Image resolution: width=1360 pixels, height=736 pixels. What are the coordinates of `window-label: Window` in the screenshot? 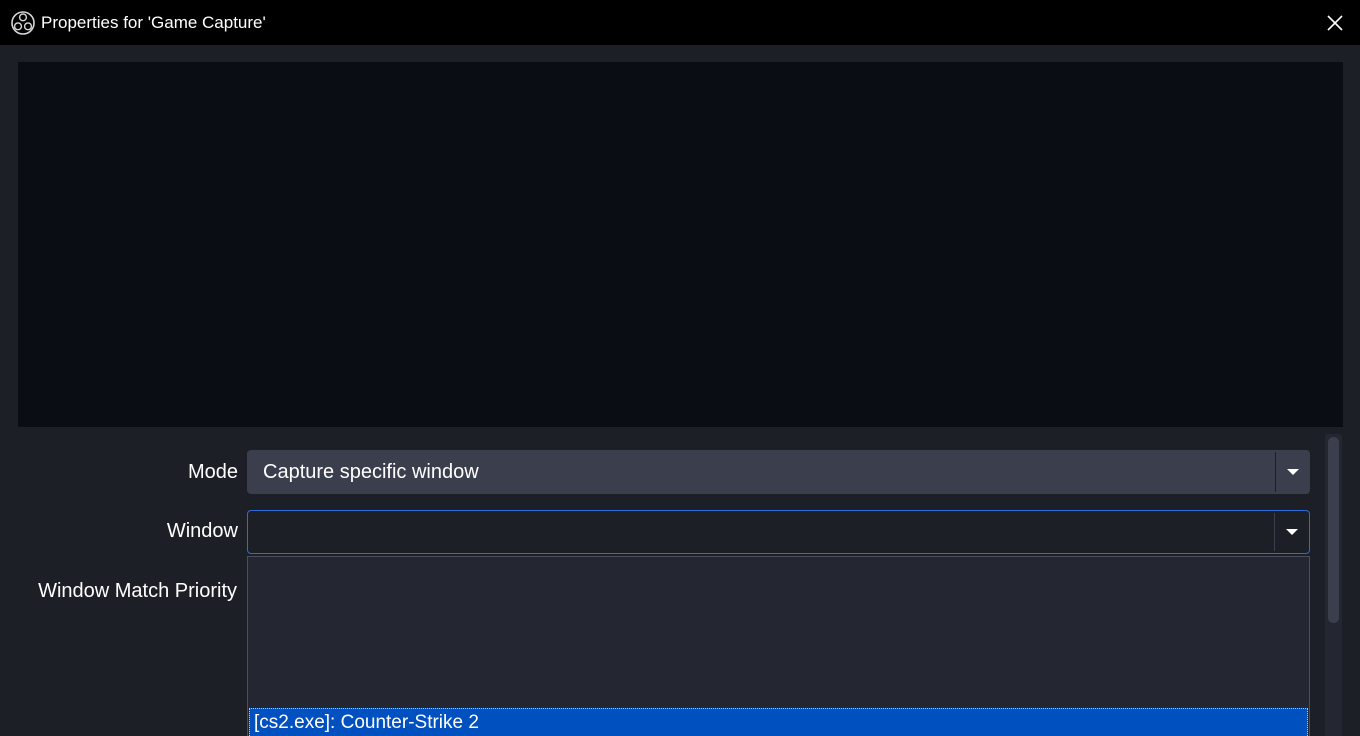 It's located at (202, 531).